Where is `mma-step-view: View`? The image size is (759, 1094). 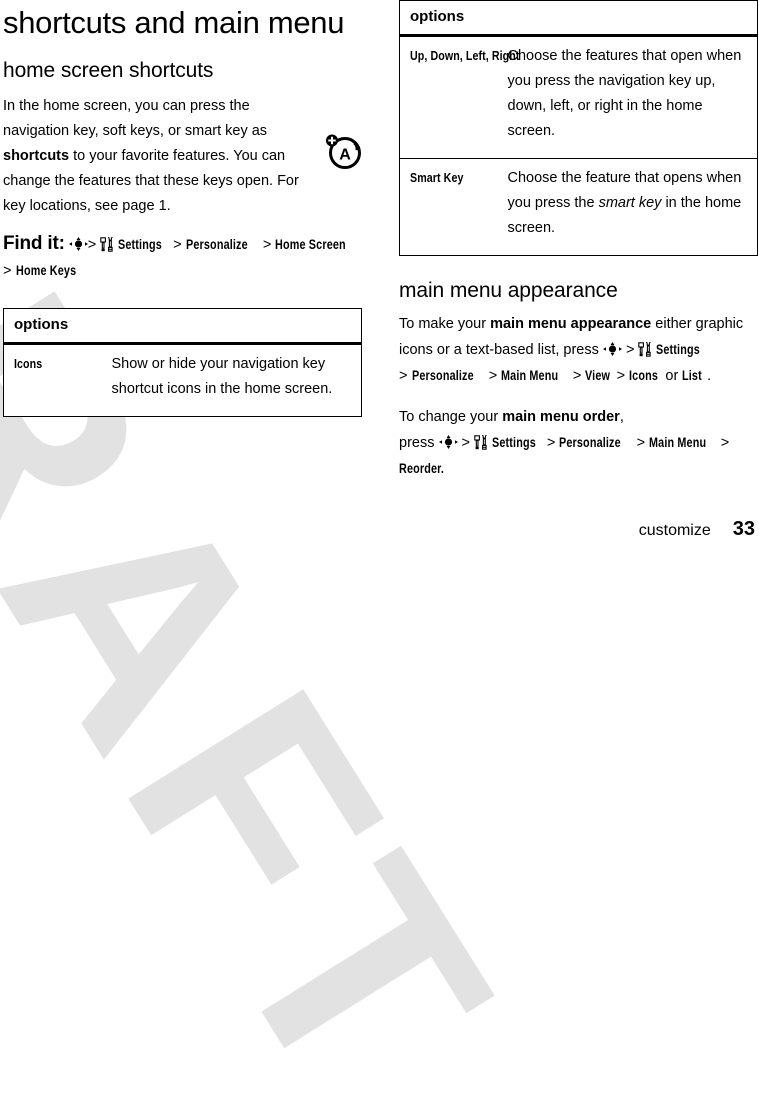 mma-step-view: View is located at coordinates (598, 375).